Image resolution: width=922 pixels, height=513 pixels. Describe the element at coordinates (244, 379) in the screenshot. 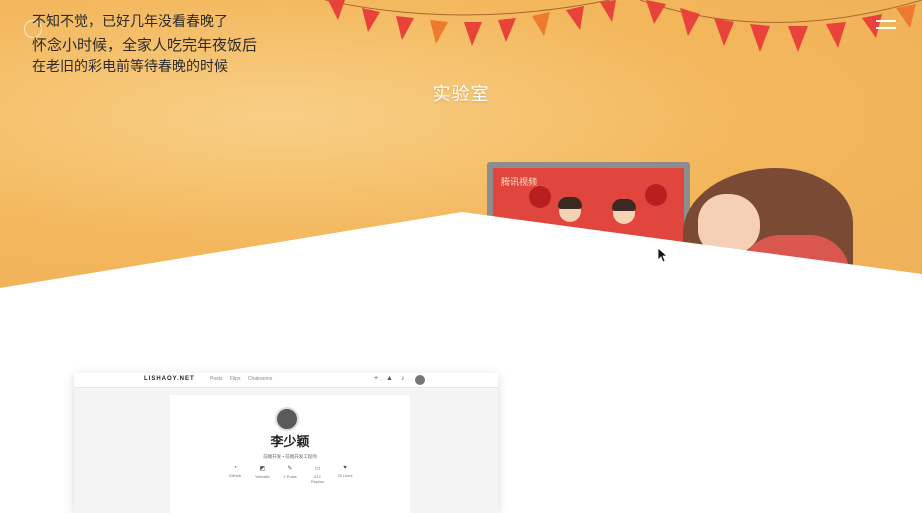

I see `preview-nav-links: Posts Flips Chatrooms` at that location.